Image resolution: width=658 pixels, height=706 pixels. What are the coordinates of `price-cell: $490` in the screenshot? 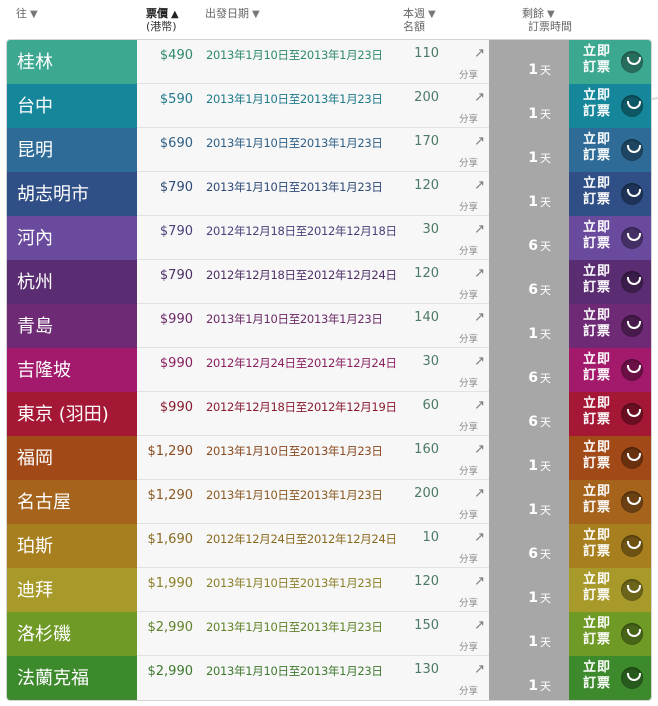 It's located at (176, 55).